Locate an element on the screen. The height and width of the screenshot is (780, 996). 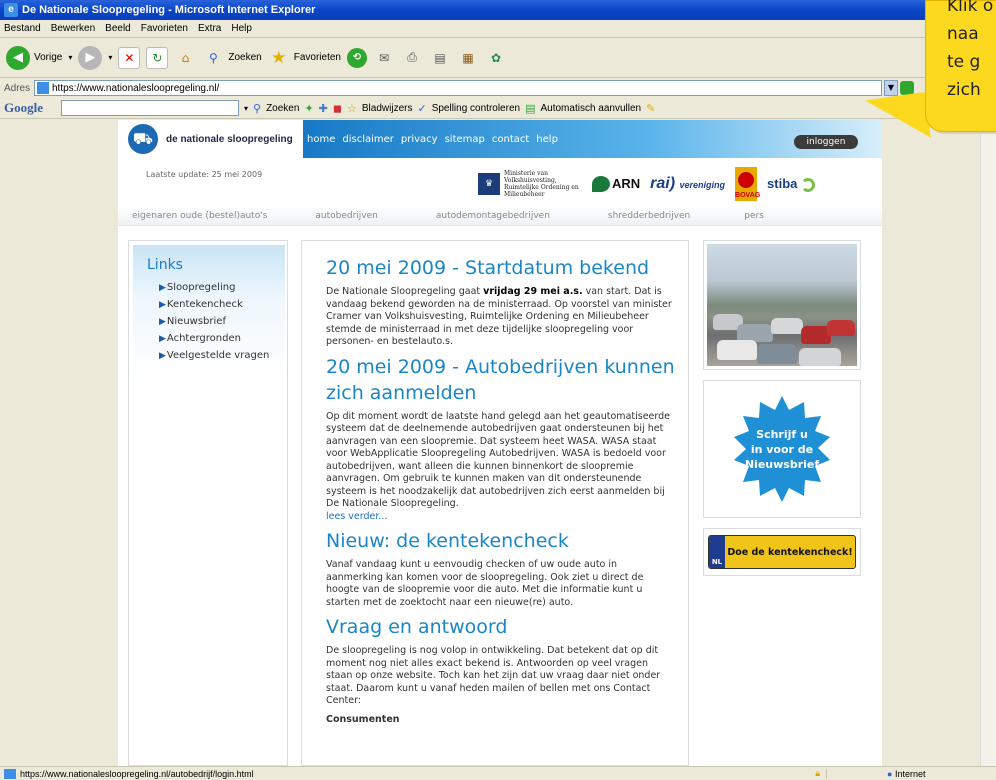
arn-leaf-icon is located at coordinates (601, 184).